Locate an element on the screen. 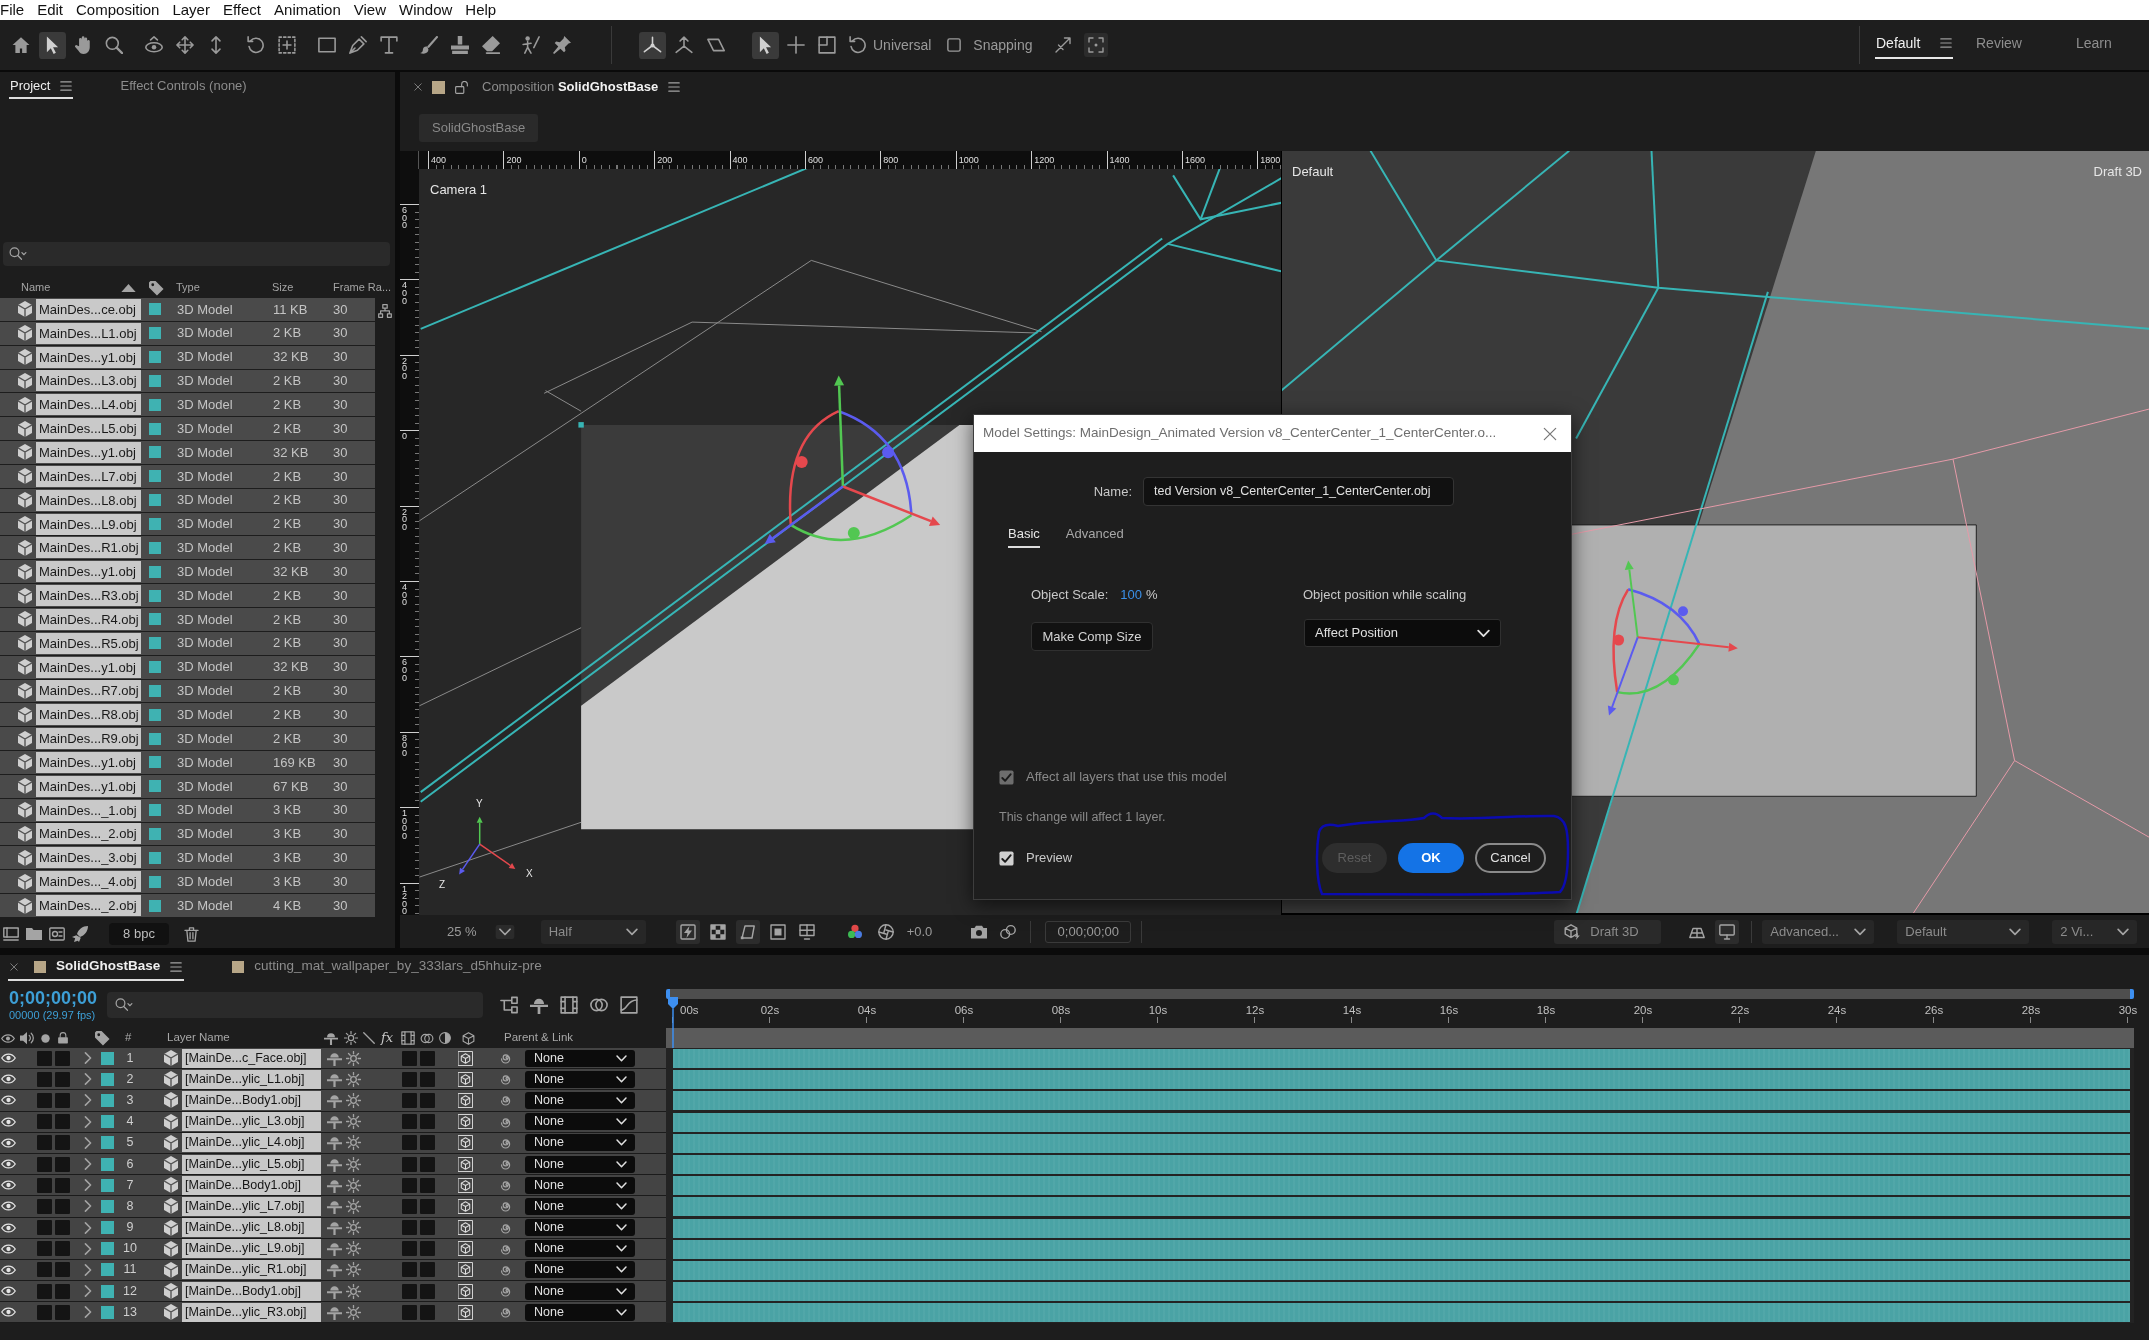 The image size is (2149, 1340). stamp-icon is located at coordinates (460, 45).